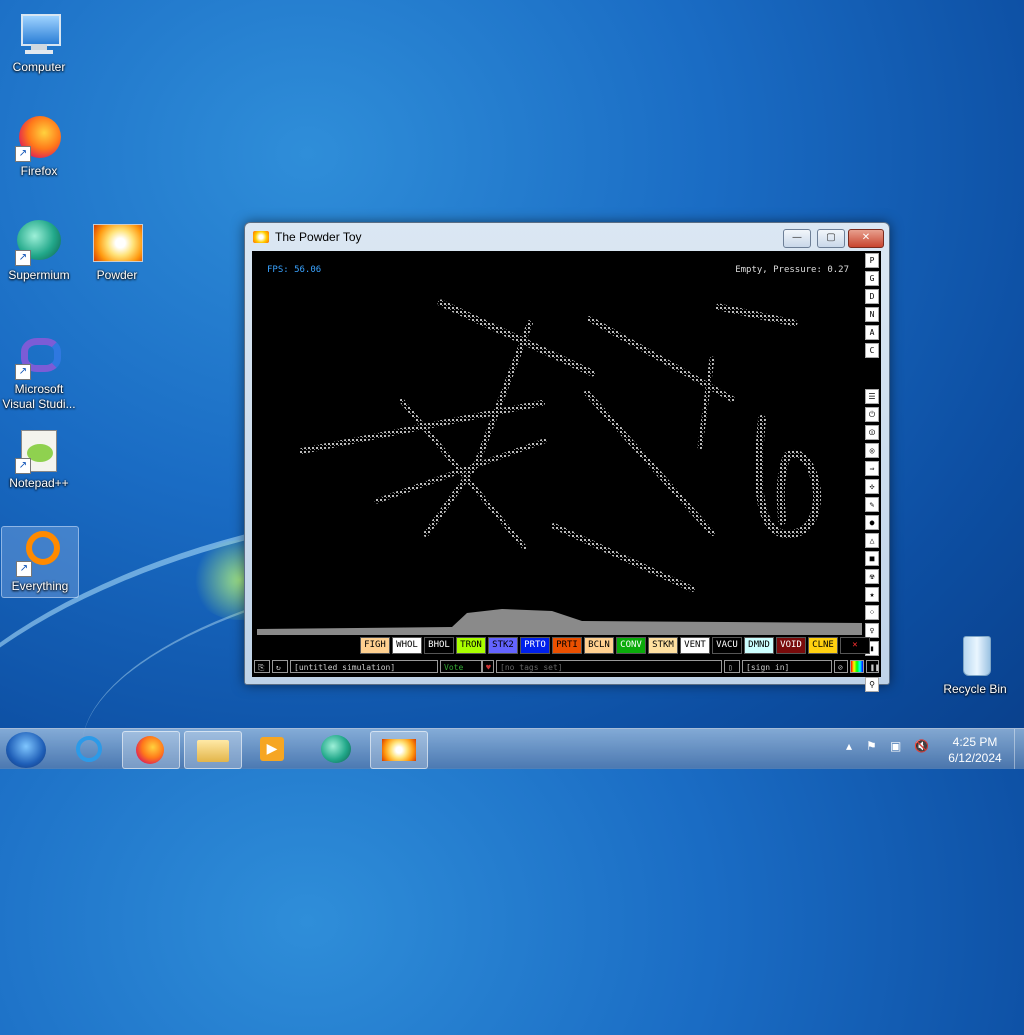 The width and height of the screenshot is (1024, 1035). What do you see at coordinates (873, 666) in the screenshot?
I see `pause-icon: ❚❚` at bounding box center [873, 666].